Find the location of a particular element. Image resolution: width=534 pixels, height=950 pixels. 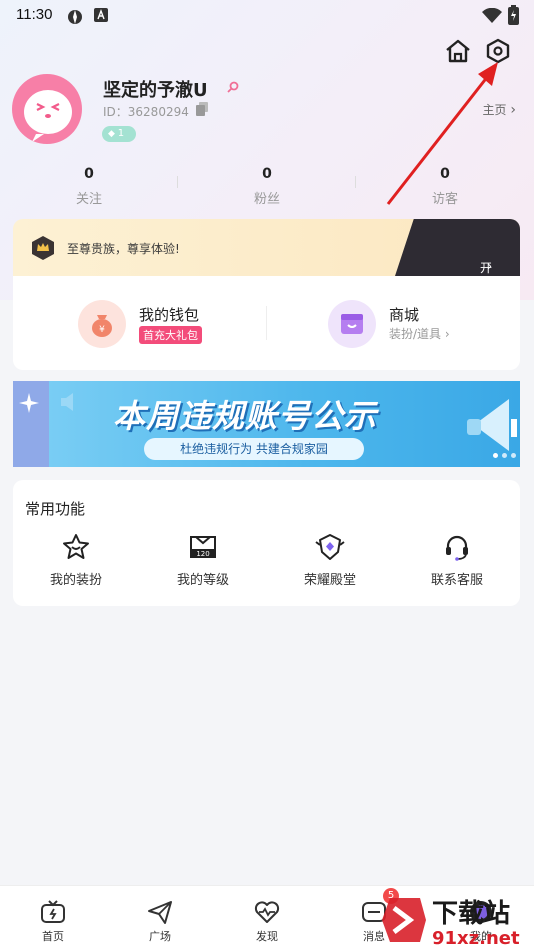

money-bag-icon: ¥ is located at coordinates (102, 326).